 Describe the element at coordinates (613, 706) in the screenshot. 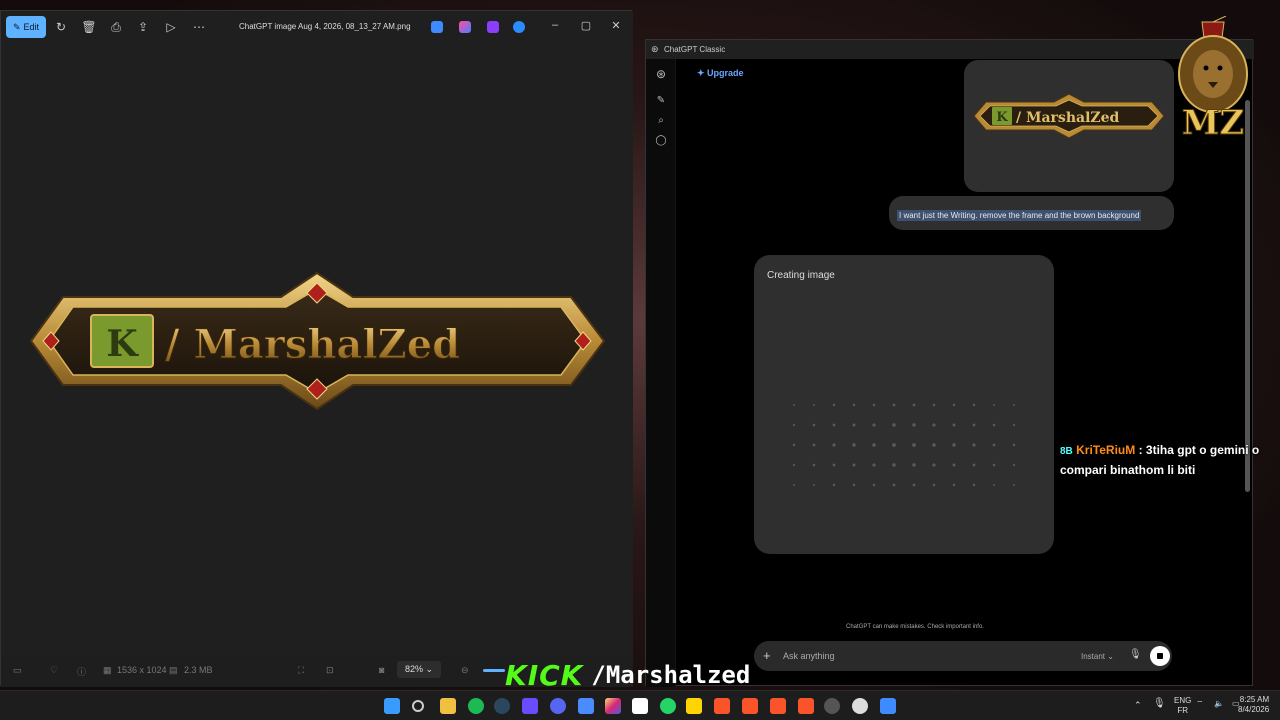

I see `instagram-icon` at that location.